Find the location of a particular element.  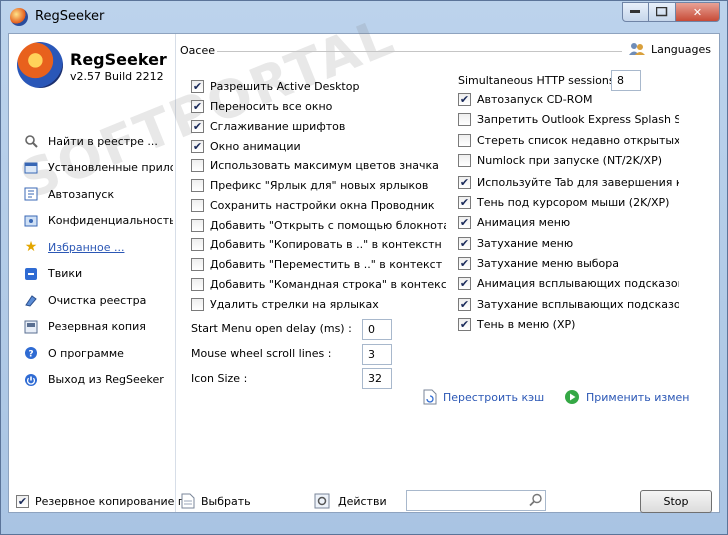

star-icon: ★ is located at coordinates (31, 247).